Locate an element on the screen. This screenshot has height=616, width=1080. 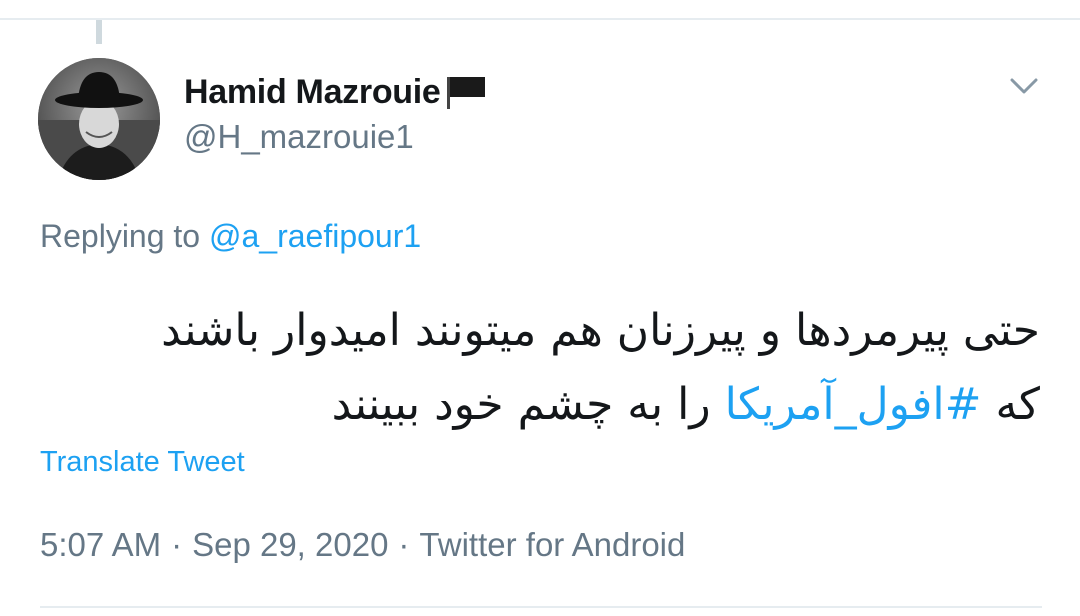
thread-connector-line is located at coordinates (99, 32).